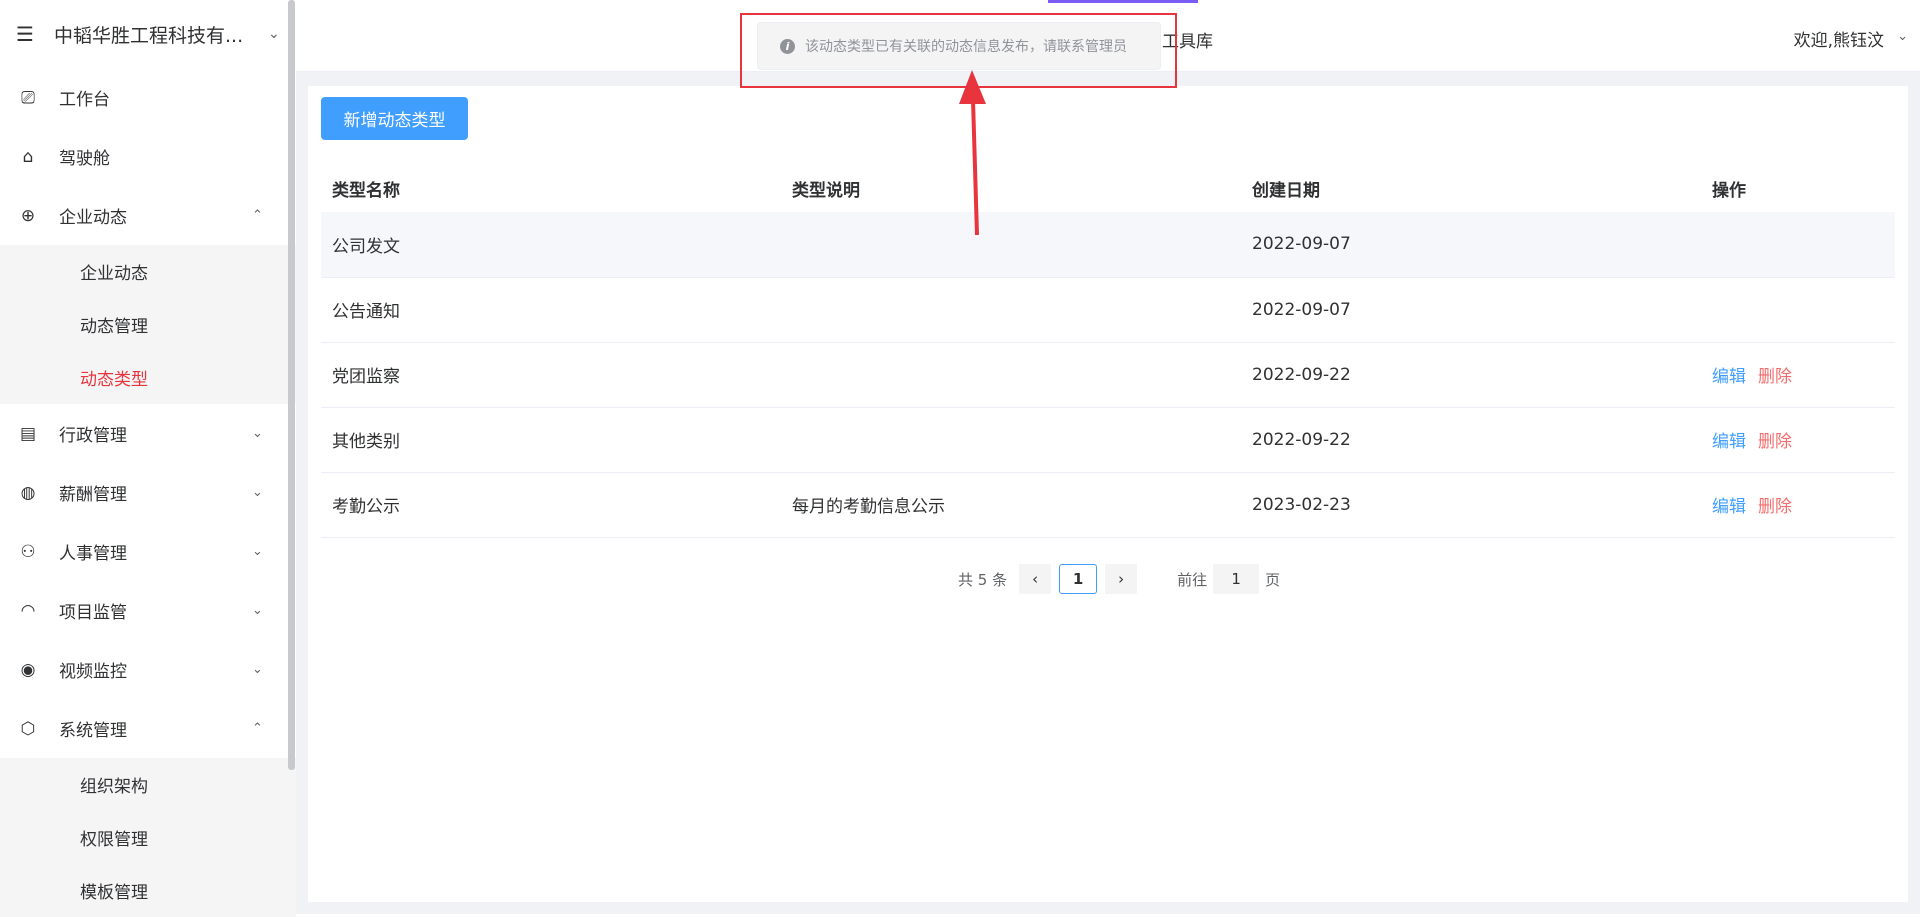 The image size is (1920, 917). Describe the element at coordinates (291, 385) in the screenshot. I see `sidebar-scrollbar` at that location.